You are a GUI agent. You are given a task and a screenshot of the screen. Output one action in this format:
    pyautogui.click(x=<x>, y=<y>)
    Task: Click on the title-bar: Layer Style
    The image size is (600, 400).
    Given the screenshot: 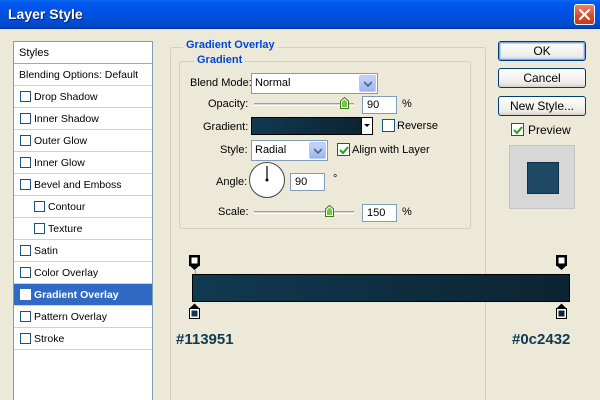 What is the action you would take?
    pyautogui.click(x=300, y=14)
    